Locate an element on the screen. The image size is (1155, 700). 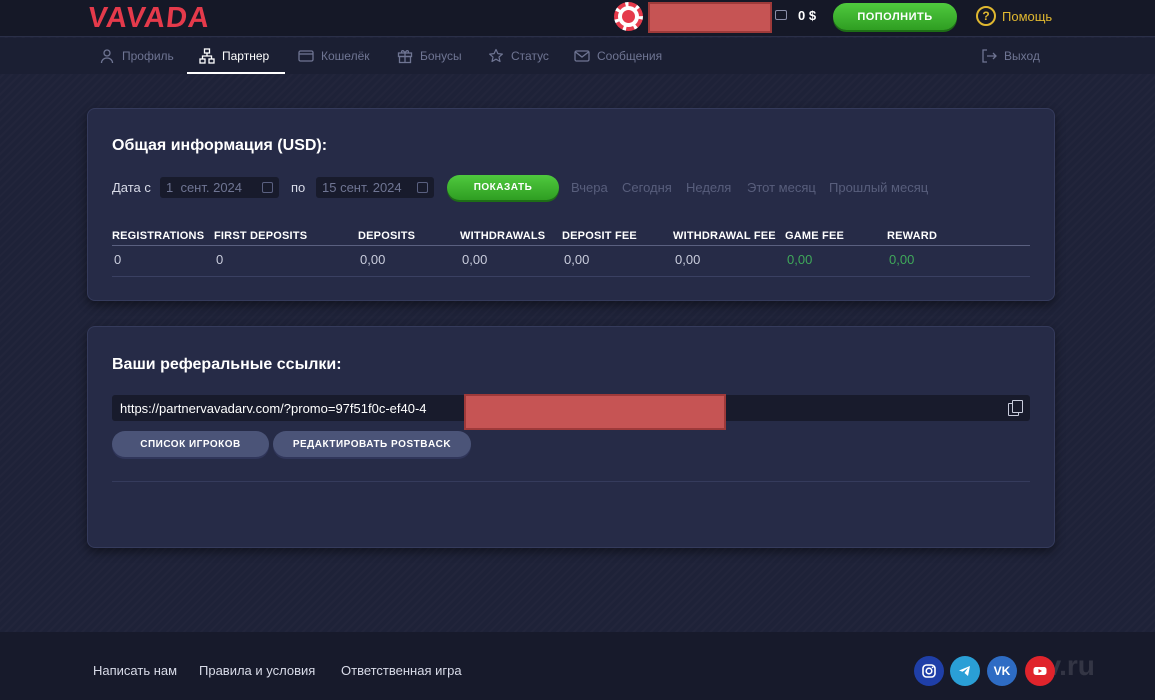
edit-postback-button: РЕДАКТИРОВАТЬ POSTBACK is located at coordinates (372, 444).